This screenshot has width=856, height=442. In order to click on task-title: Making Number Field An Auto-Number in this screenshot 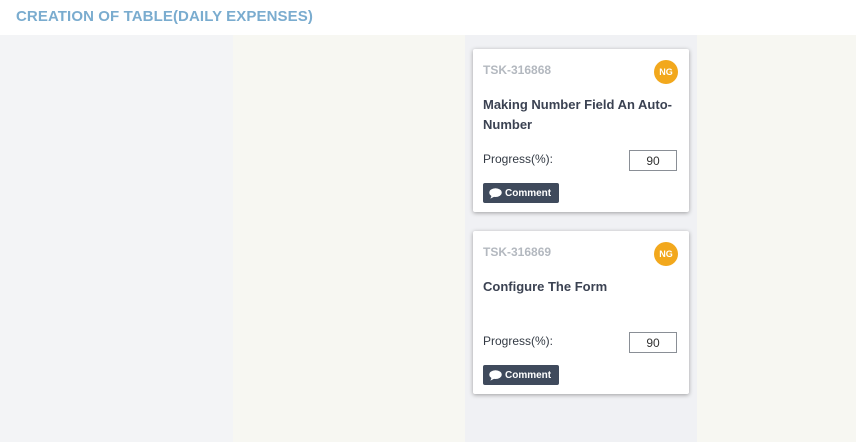, I will do `click(577, 114)`.